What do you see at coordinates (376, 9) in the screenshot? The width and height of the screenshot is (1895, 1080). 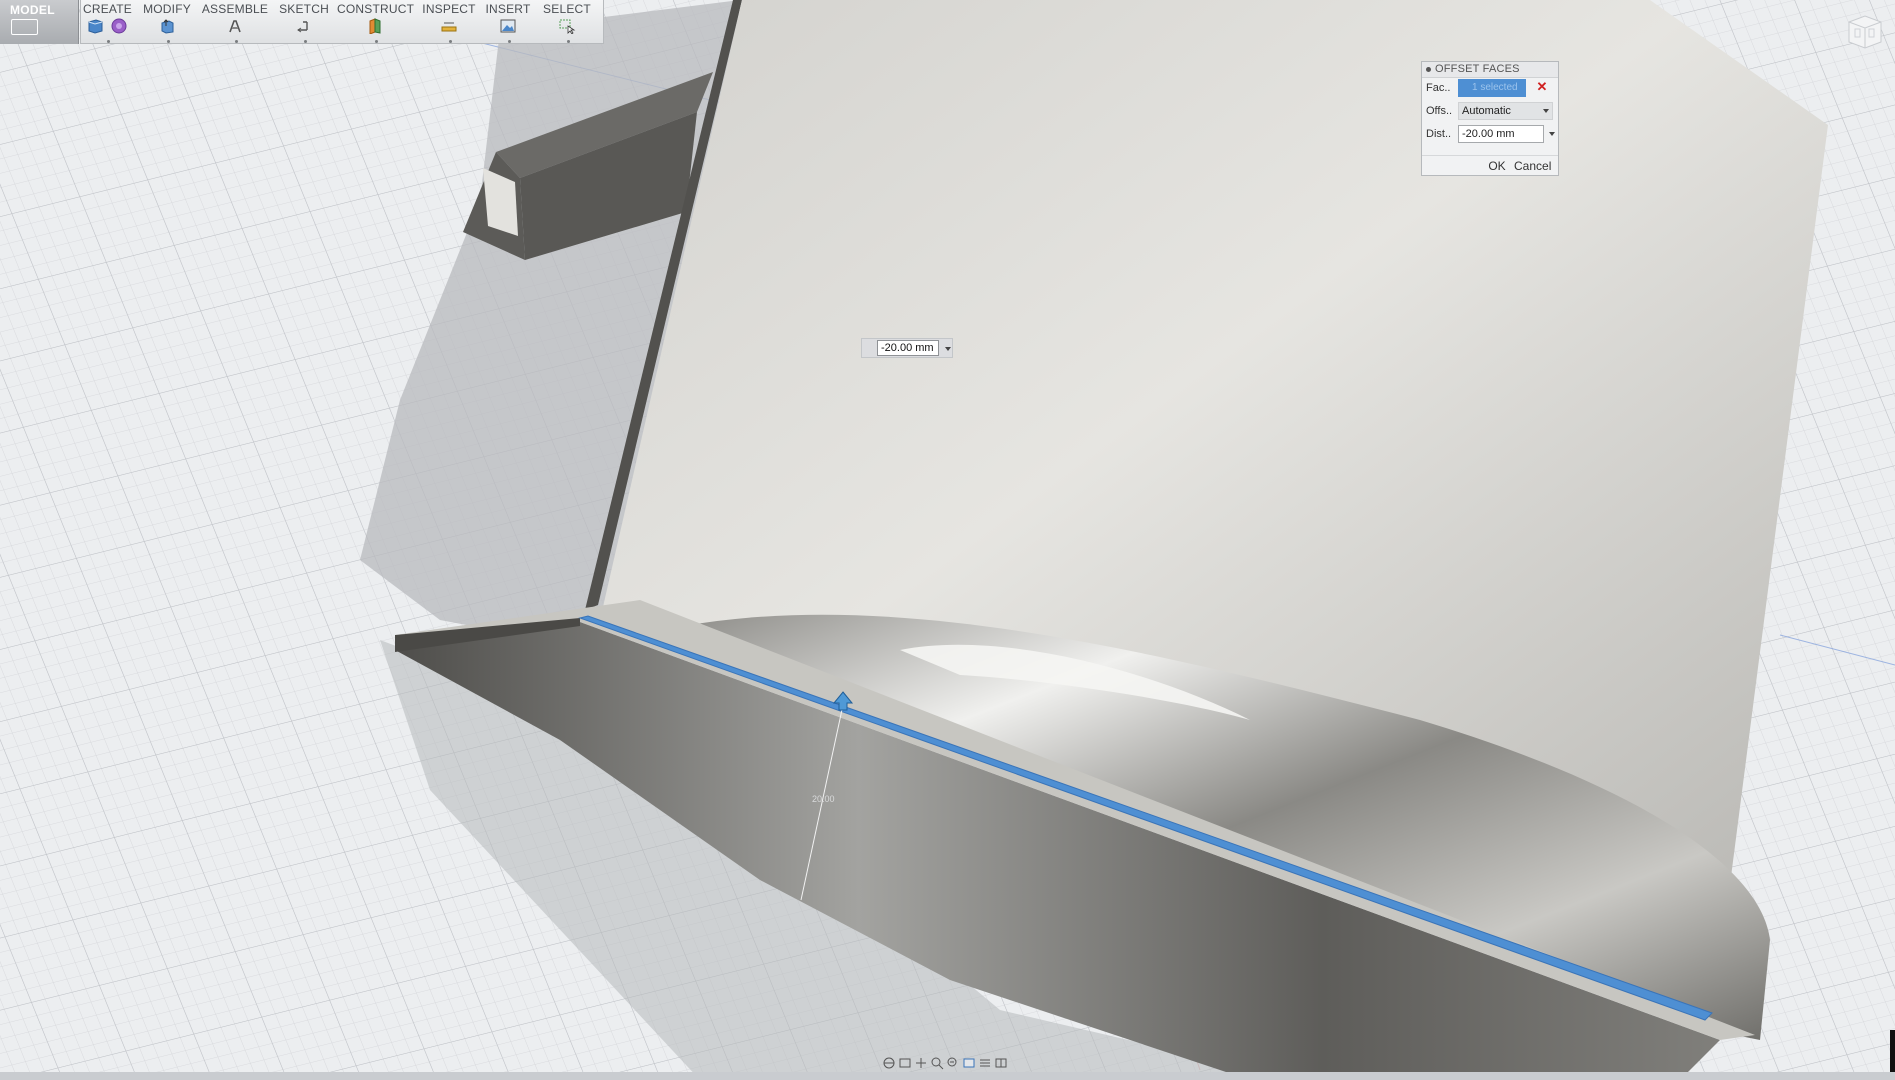 I see `toolbar-construct-label: CONSTRUCT` at bounding box center [376, 9].